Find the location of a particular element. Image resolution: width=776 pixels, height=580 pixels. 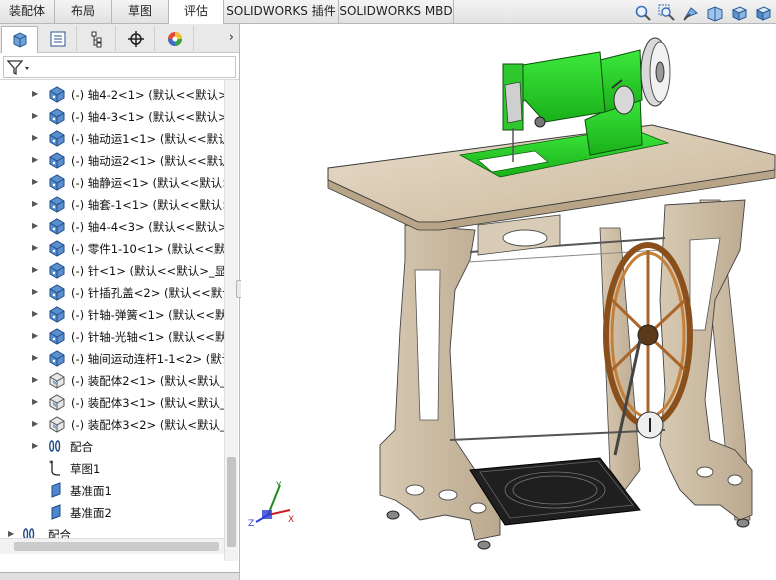

tree-item-label: (-) 轴套-1<1> (默认<<默认>_显 is located at coordinates (147, 205).